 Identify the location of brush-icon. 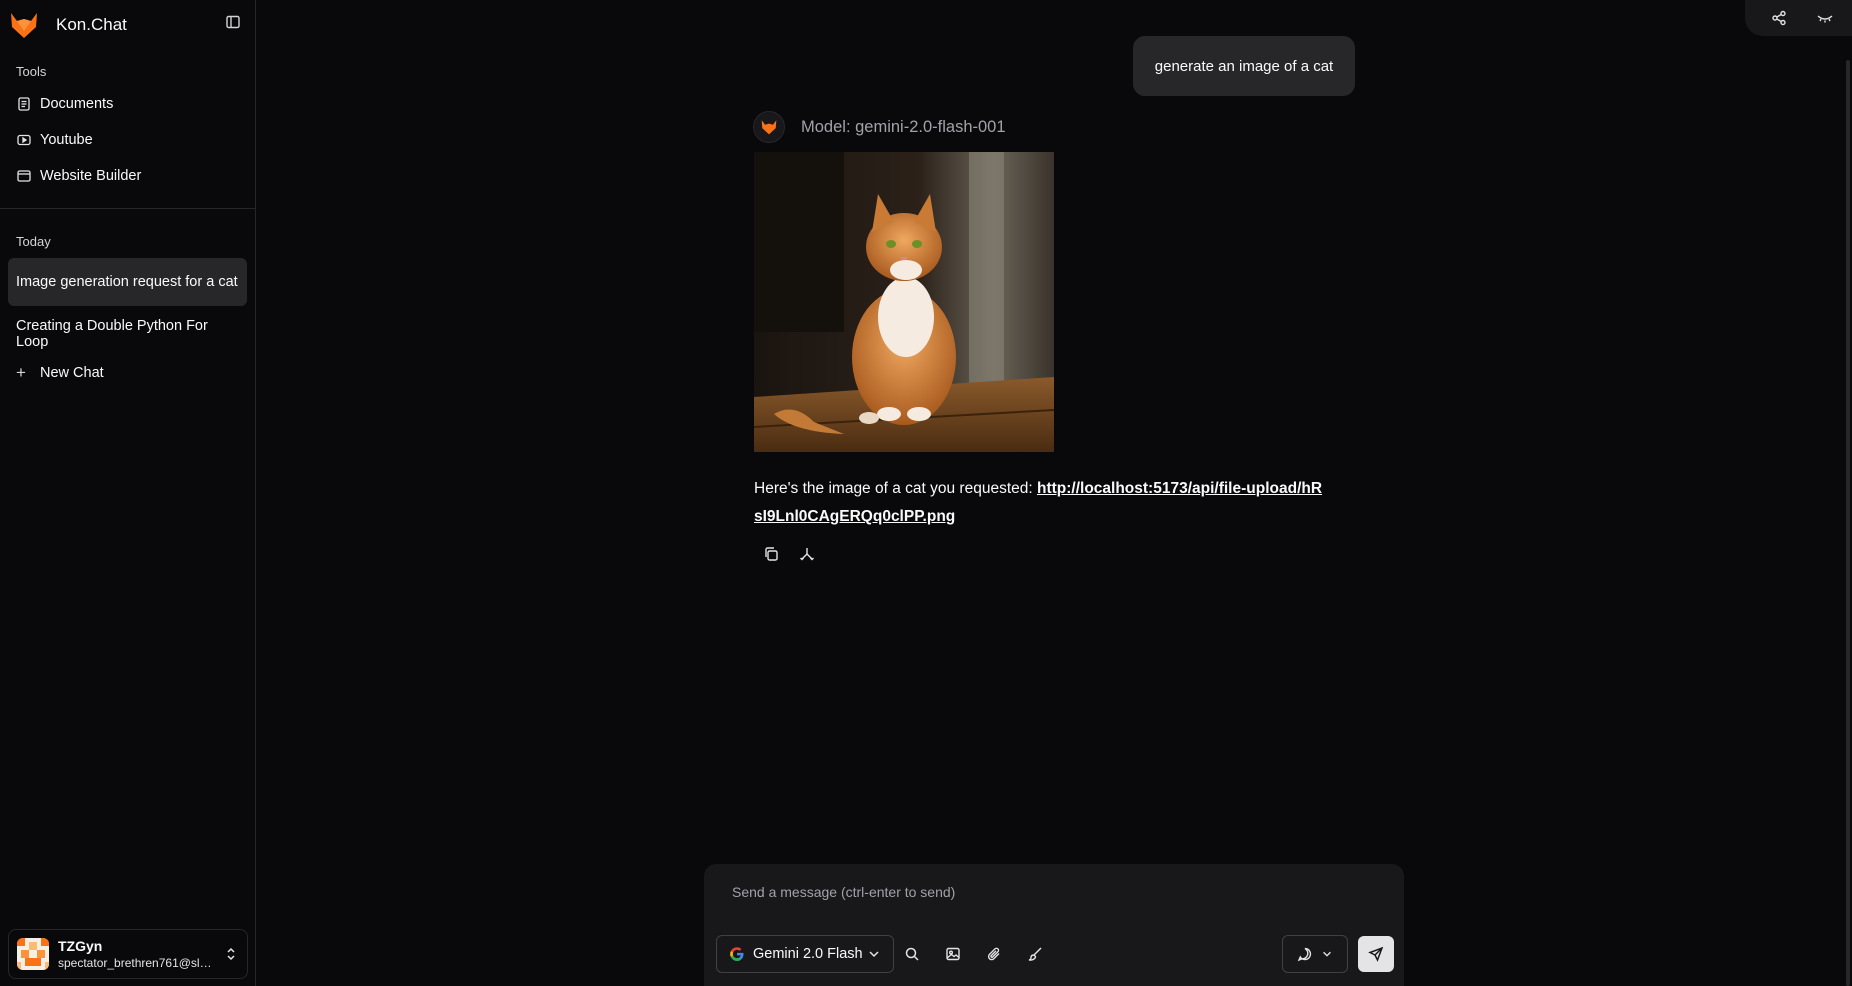
(1035, 954).